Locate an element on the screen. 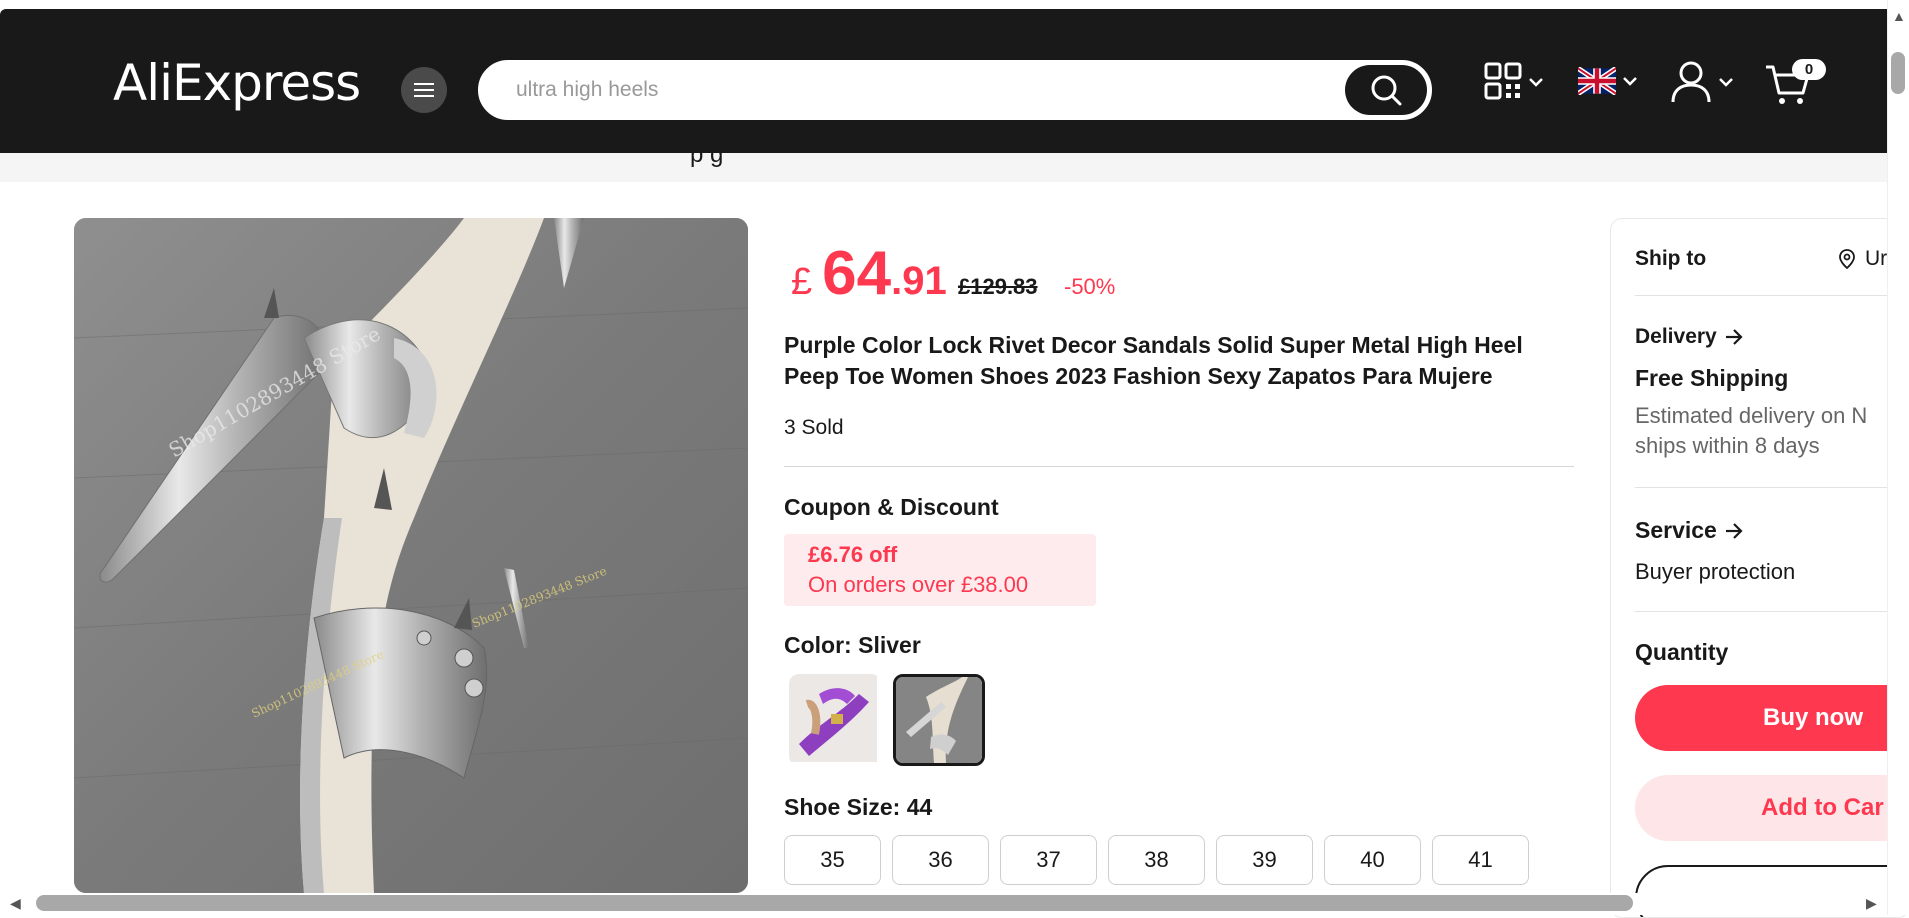  color-label: Color: is located at coordinates (821, 645).